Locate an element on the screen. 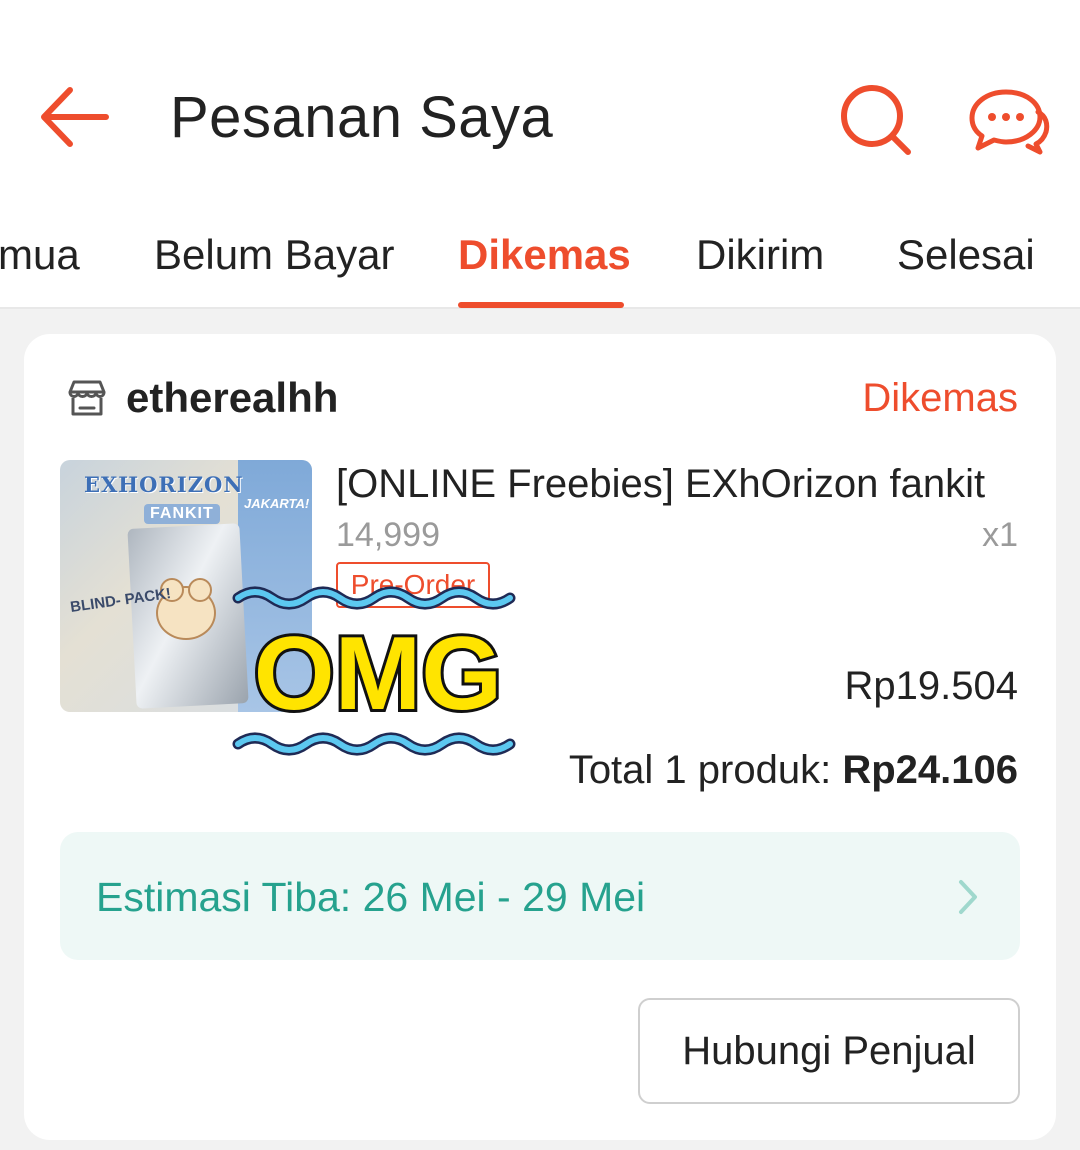 The height and width of the screenshot is (1150, 1080). page-title: Pesanan Saya is located at coordinates (362, 117).